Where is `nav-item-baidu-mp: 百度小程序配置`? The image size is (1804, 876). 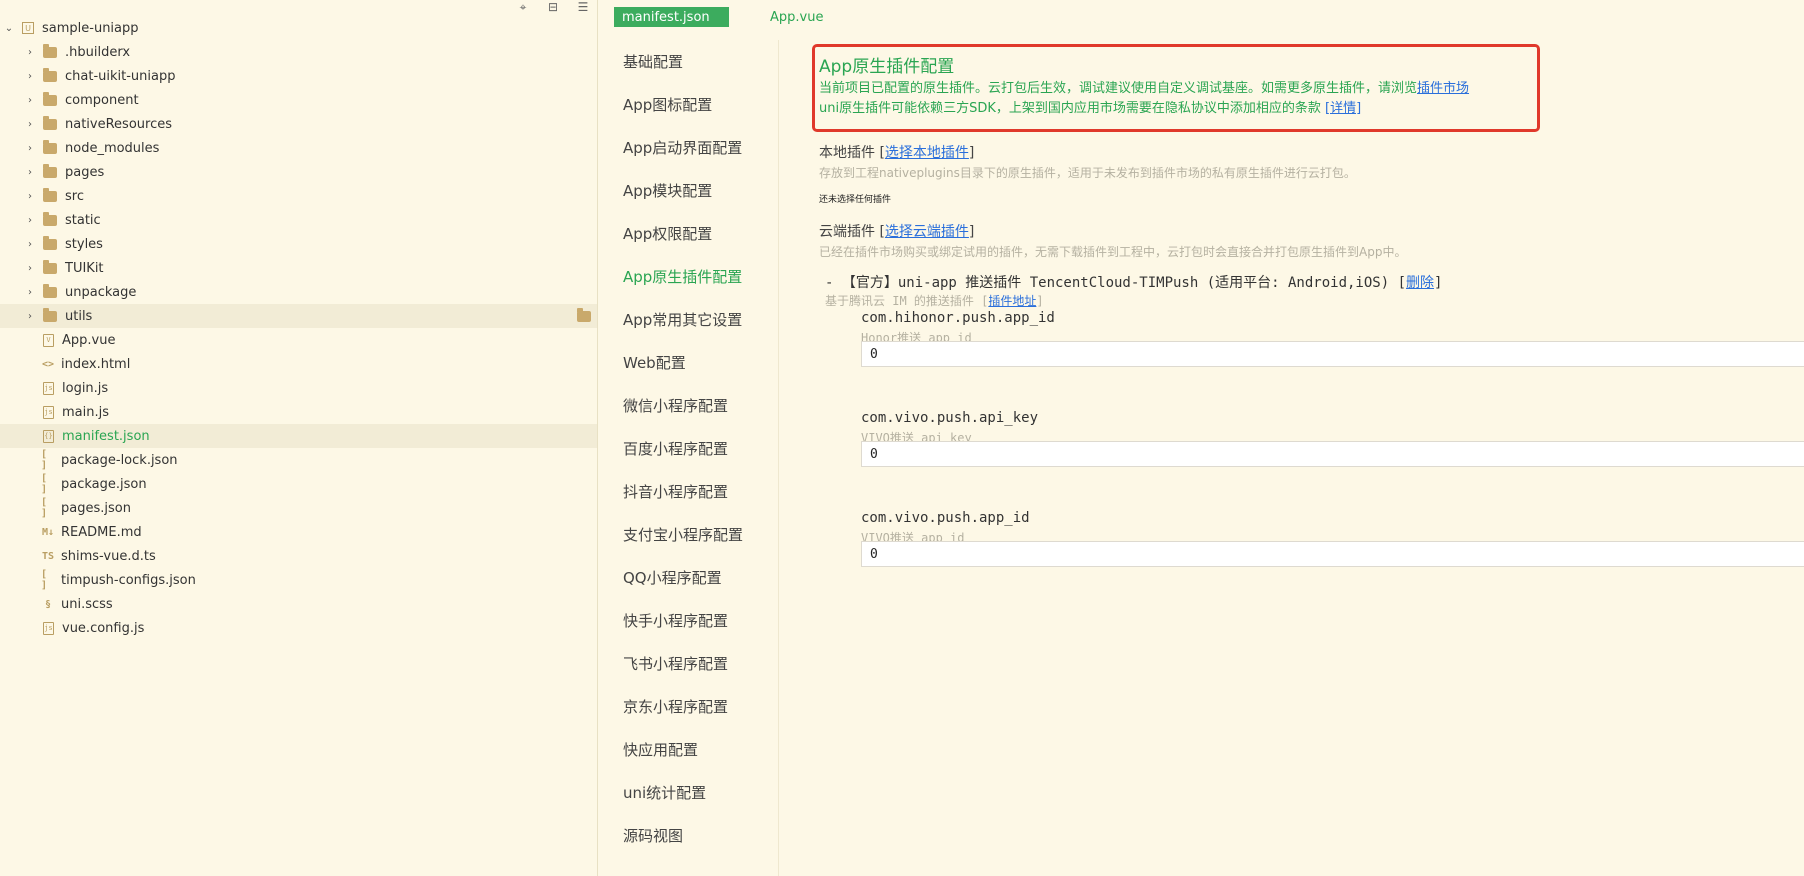
nav-item-baidu-mp: 百度小程序配置 is located at coordinates (675, 448).